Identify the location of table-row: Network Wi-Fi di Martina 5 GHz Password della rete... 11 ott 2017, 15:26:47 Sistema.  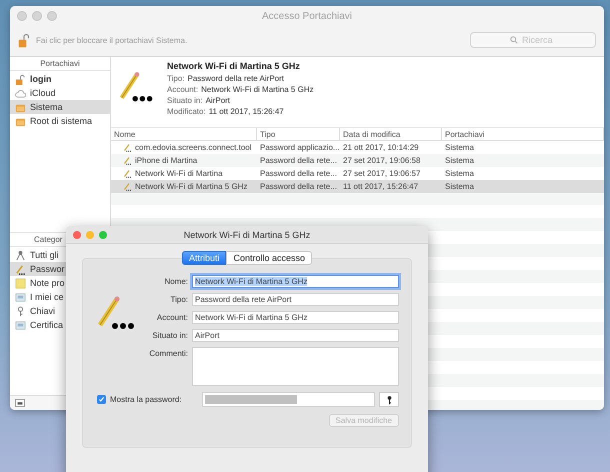
(357, 186).